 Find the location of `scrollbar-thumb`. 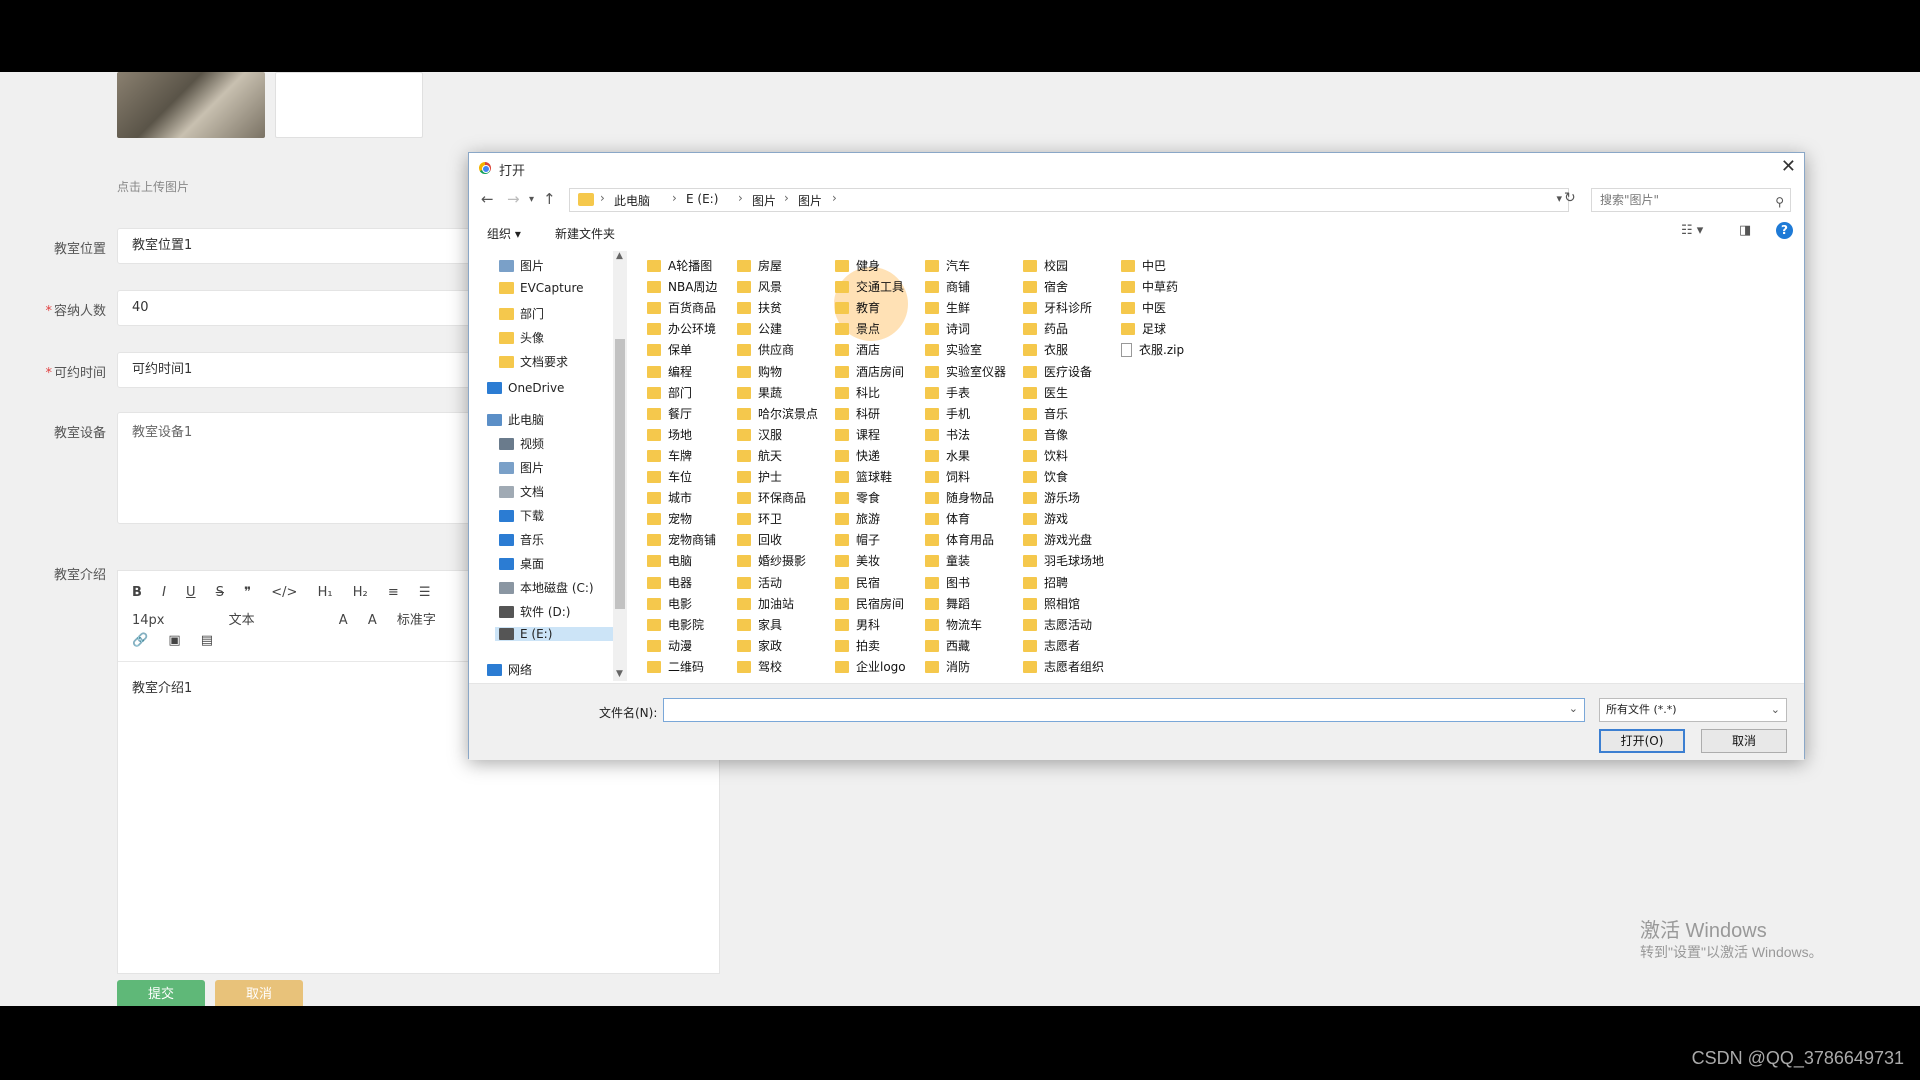

scrollbar-thumb is located at coordinates (620, 474).